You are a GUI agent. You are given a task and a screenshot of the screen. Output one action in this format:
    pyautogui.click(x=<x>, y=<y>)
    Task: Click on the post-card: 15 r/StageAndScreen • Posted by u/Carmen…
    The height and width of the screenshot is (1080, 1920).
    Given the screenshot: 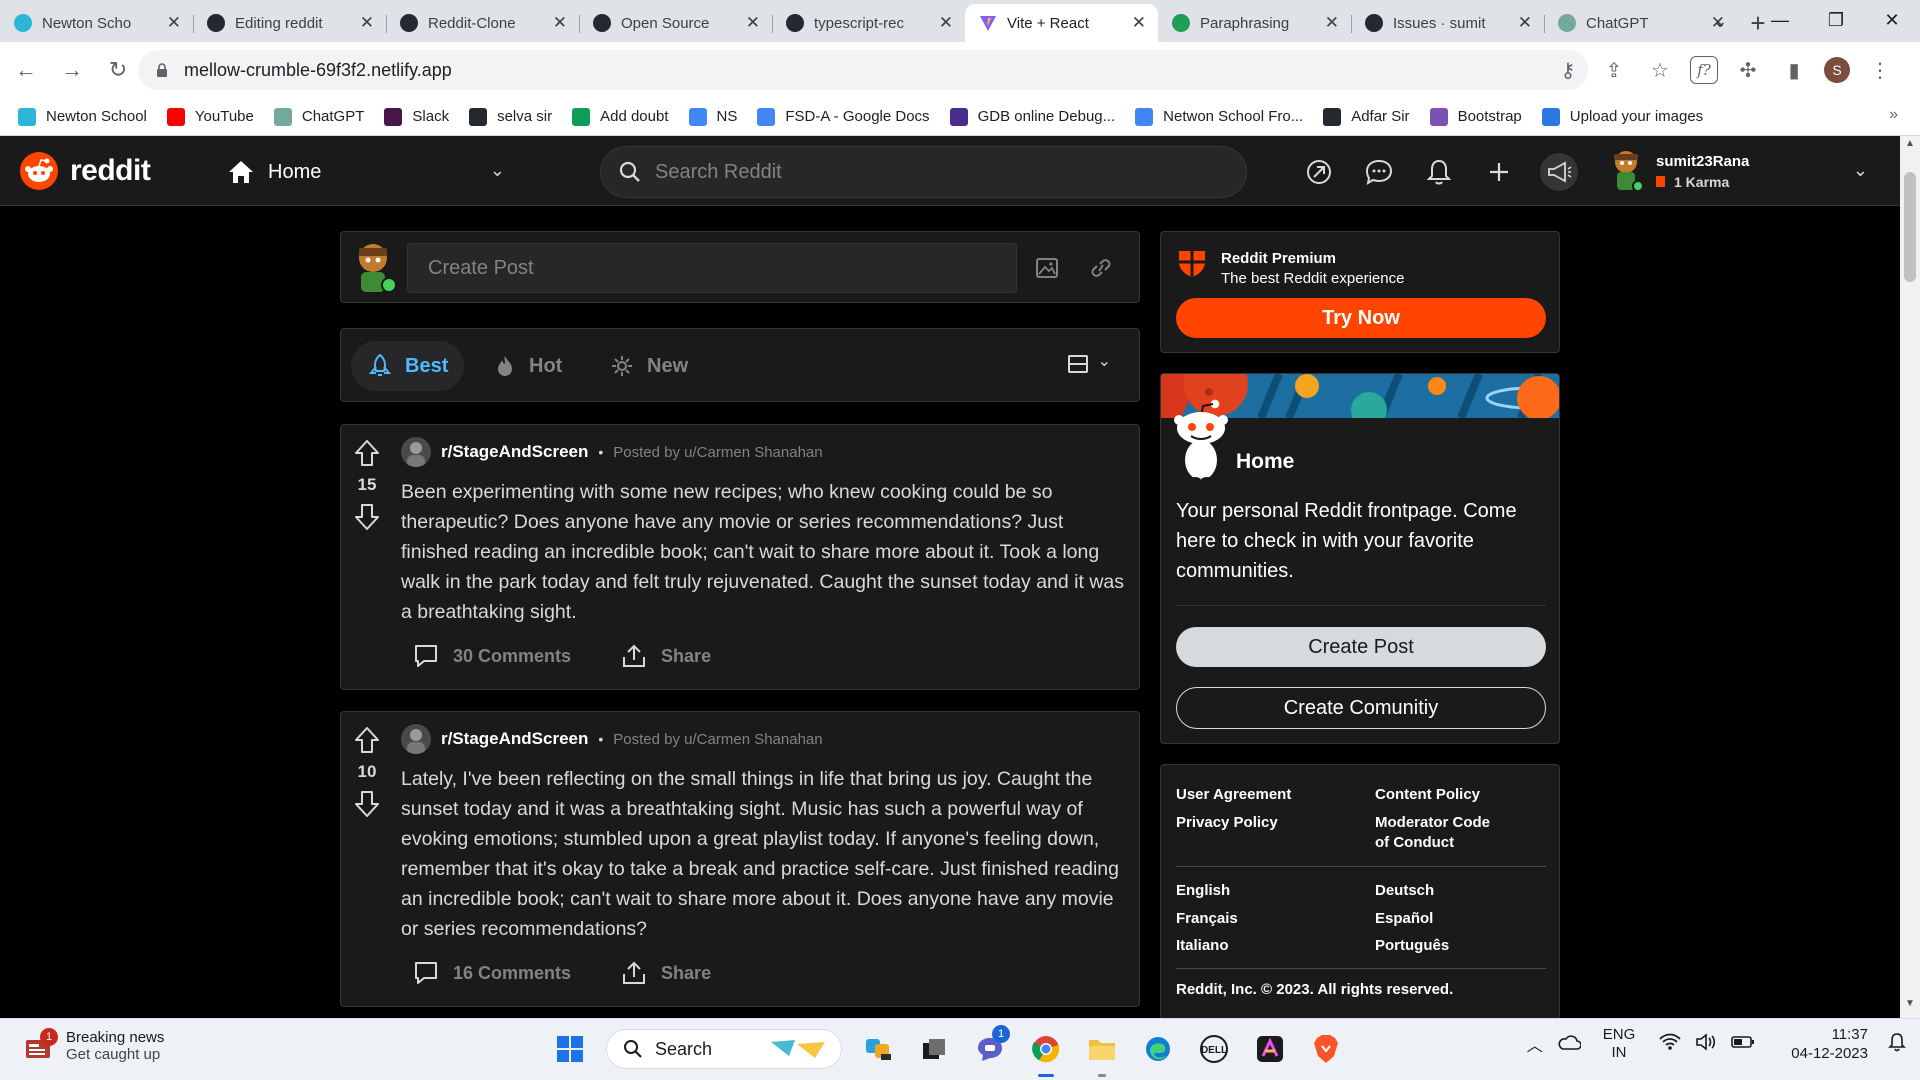 What is the action you would take?
    pyautogui.click(x=740, y=557)
    